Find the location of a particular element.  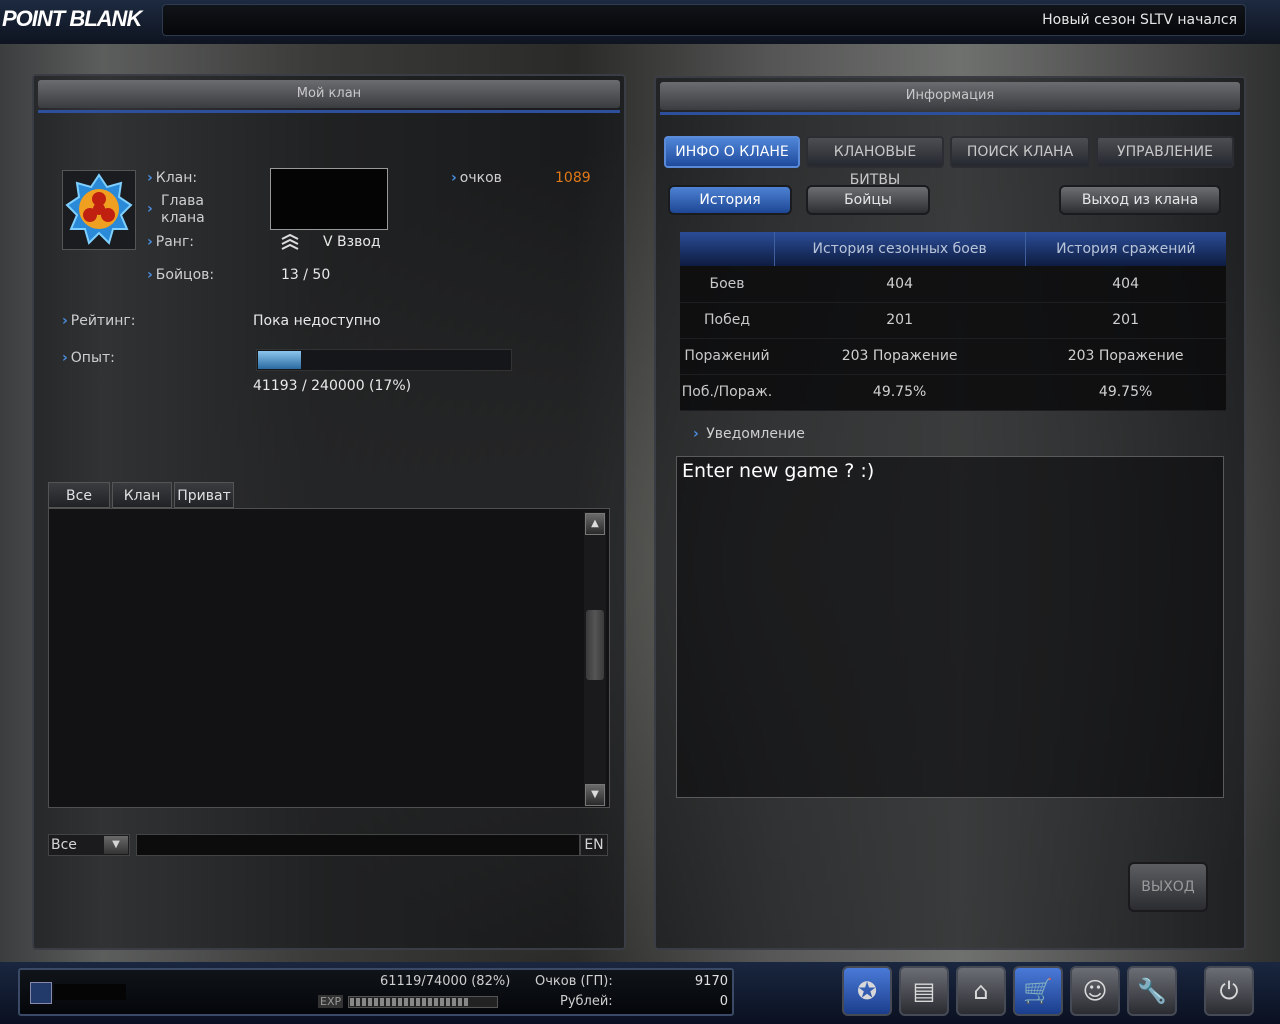

scroll-up-icon: ▲ is located at coordinates (595, 524).